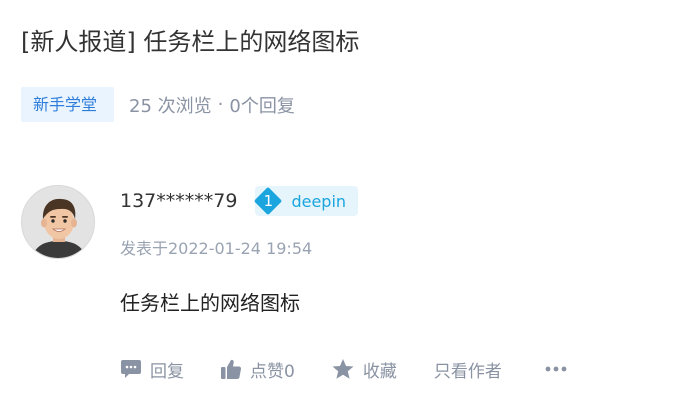 The image size is (688, 406). Describe the element at coordinates (178, 201) in the screenshot. I see `username: 137******79` at that location.